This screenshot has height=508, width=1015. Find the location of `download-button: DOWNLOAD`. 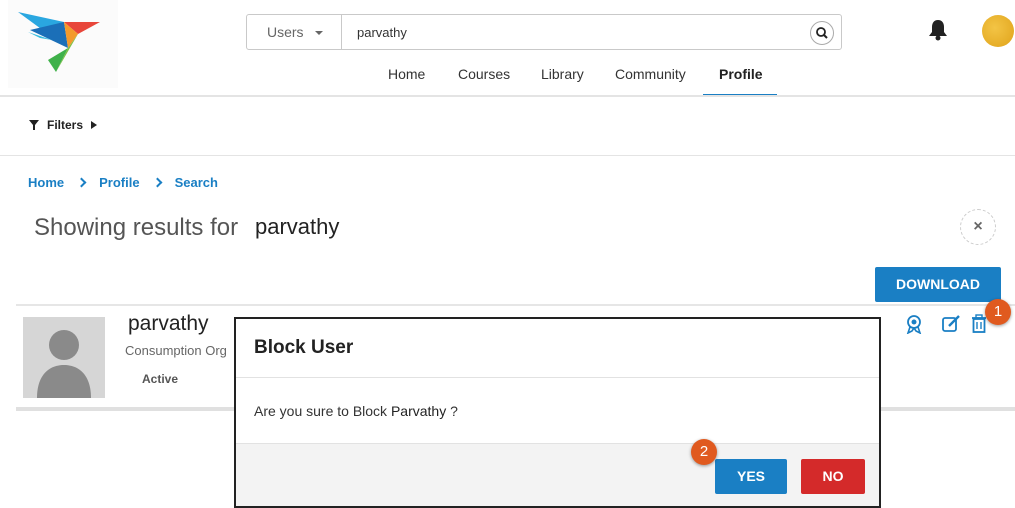

download-button: DOWNLOAD is located at coordinates (938, 284).